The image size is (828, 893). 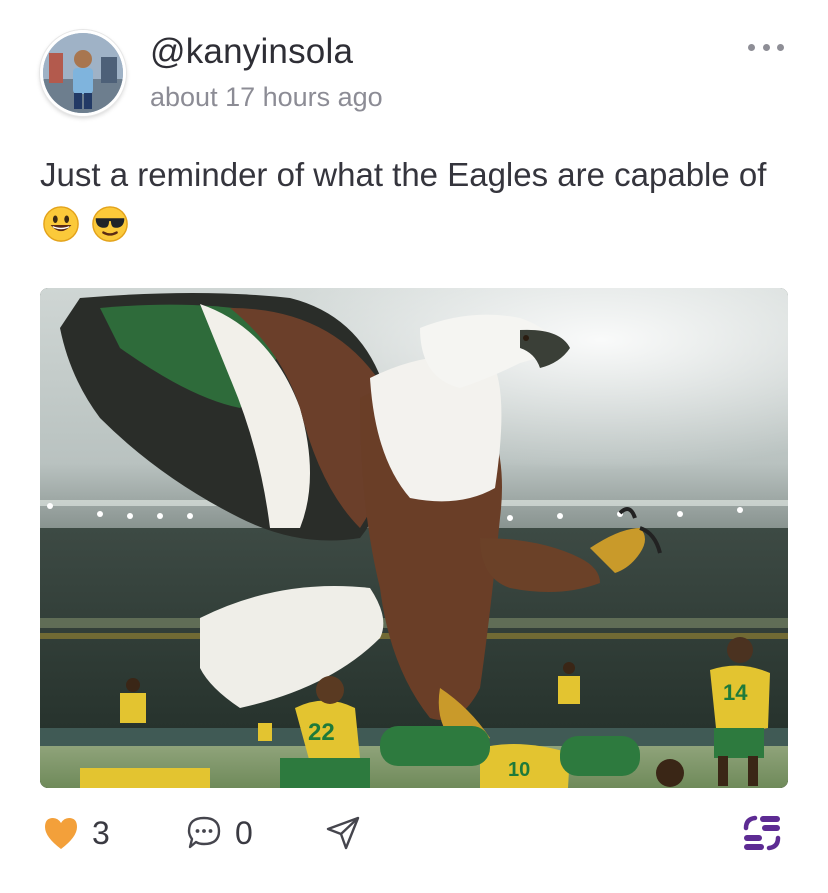 I want to click on like-button: 3, so click(x=76, y=833).